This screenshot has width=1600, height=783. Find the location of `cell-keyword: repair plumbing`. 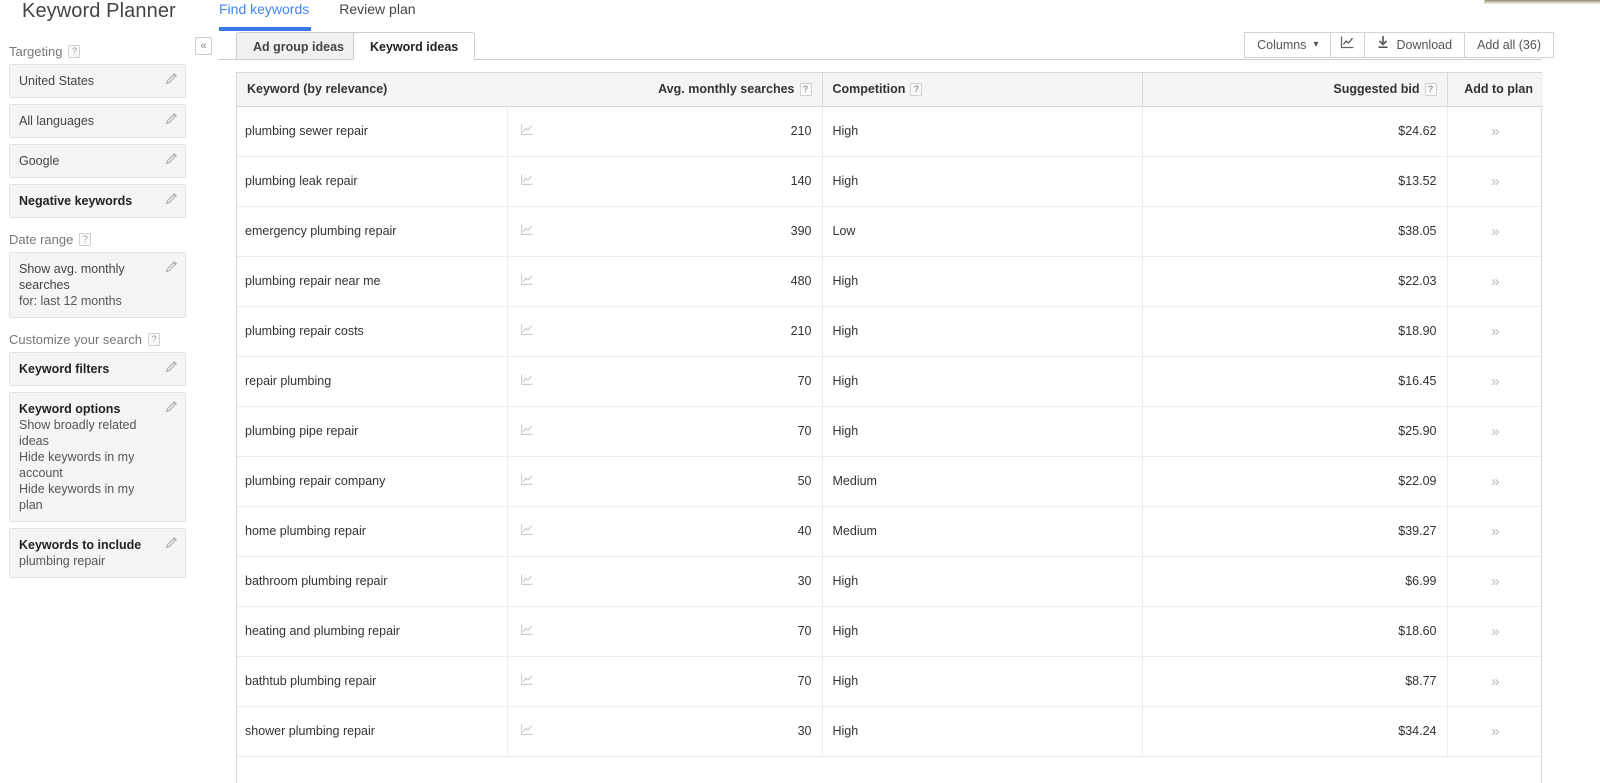

cell-keyword: repair plumbing is located at coordinates (372, 381).